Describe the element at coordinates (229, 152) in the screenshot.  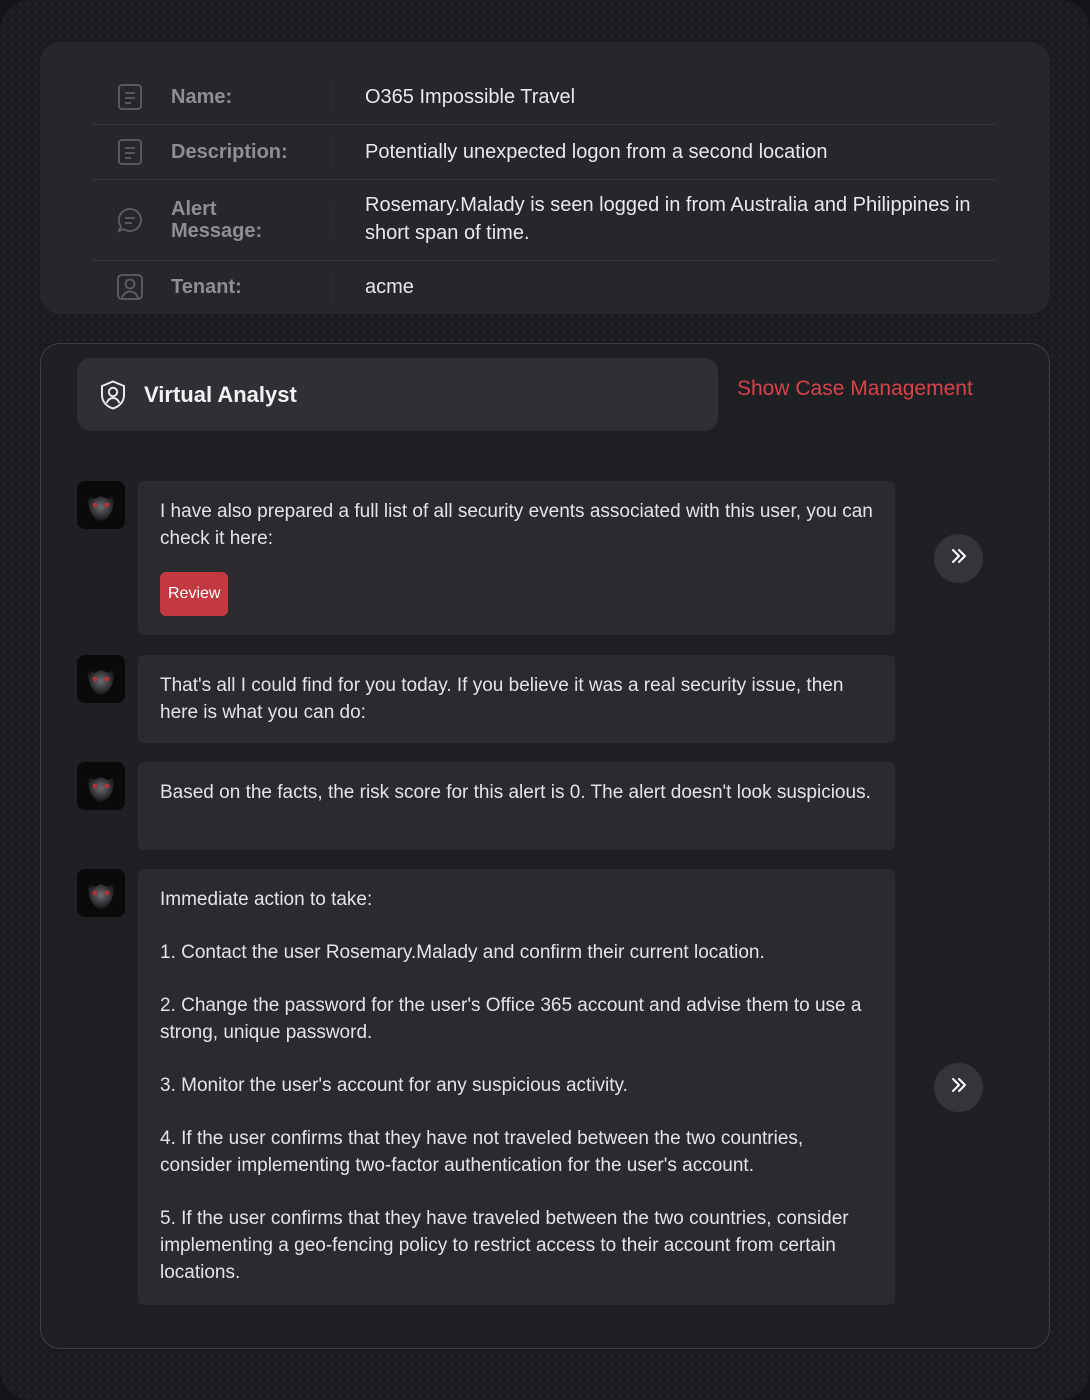
I see `description-label: Description:` at that location.